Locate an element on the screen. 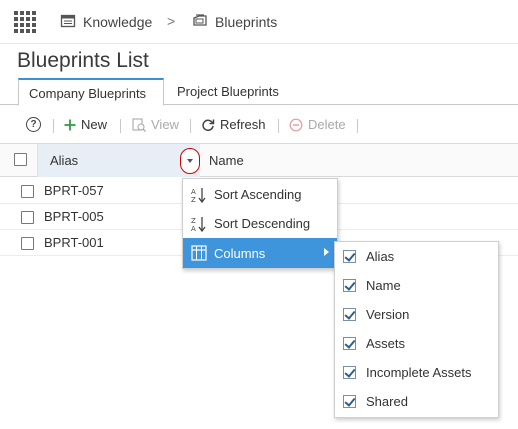 Image resolution: width=518 pixels, height=429 pixels. delete-button: Delete is located at coordinates (317, 124).